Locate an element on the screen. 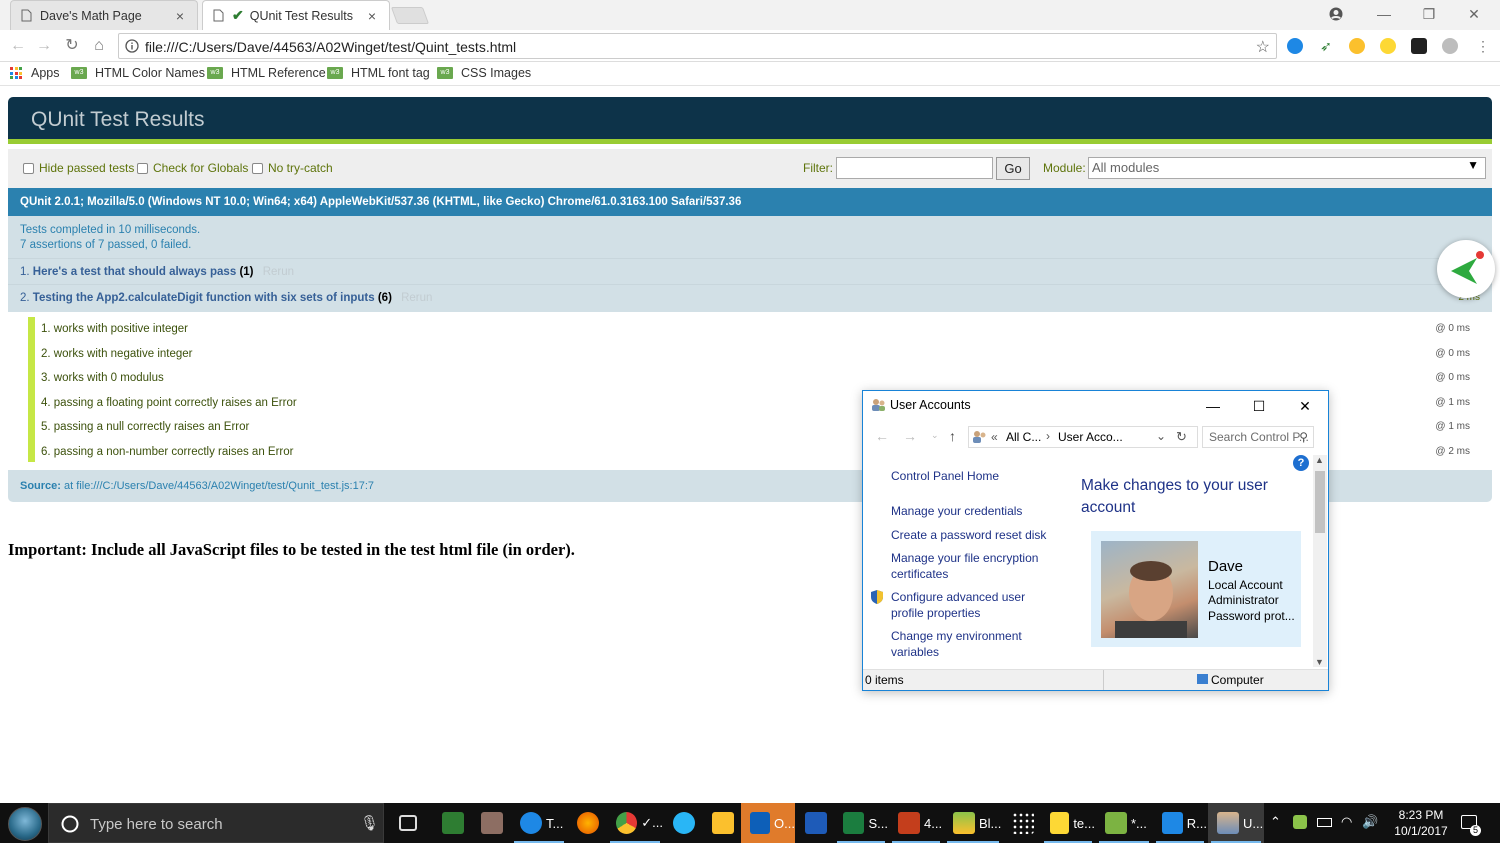 The height and width of the screenshot is (843, 1500). back-arrow-icon: ← is located at coordinates (882, 436).